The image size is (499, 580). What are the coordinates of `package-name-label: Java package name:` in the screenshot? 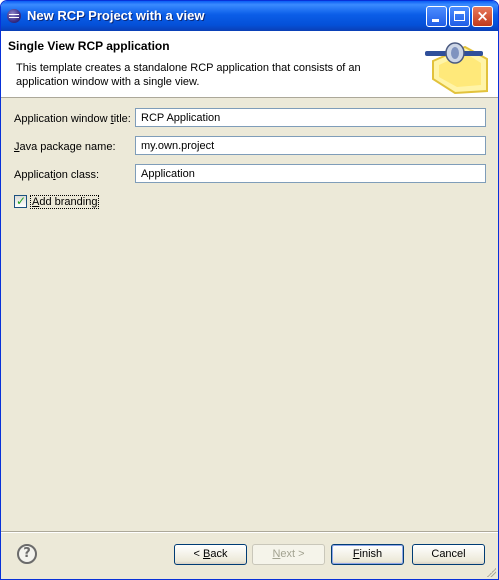 It's located at (65, 147).